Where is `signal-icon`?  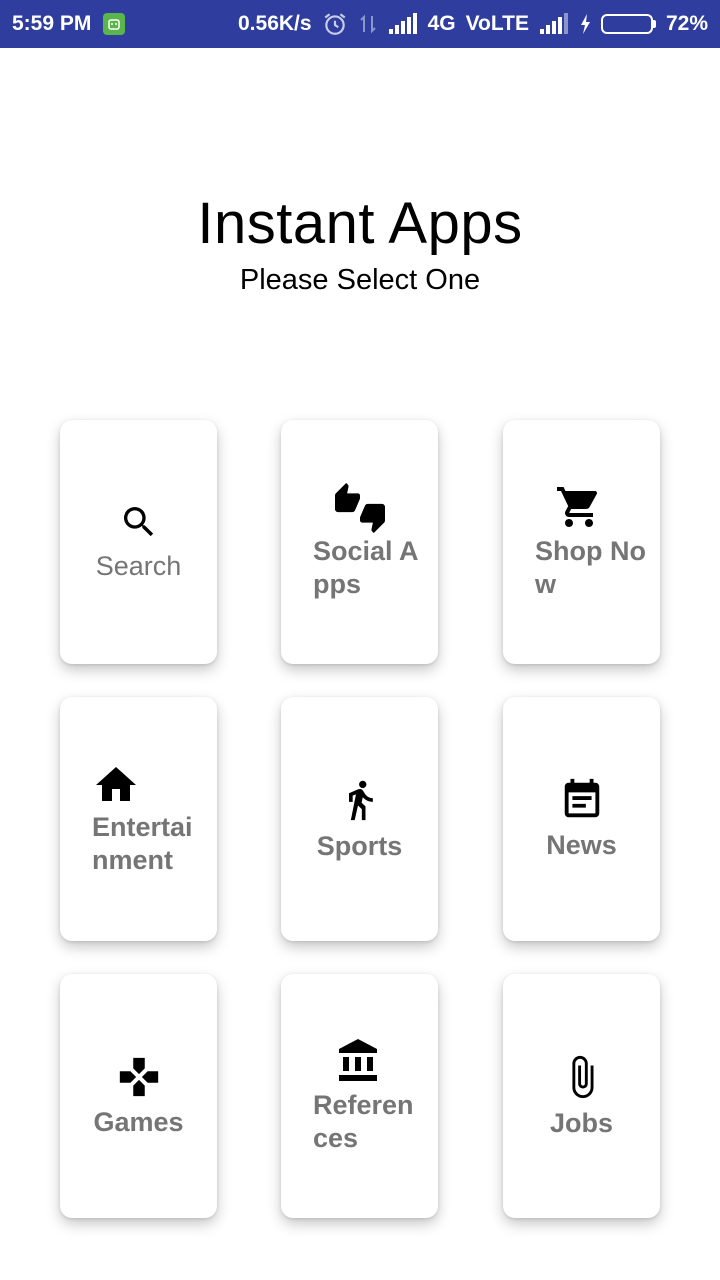
signal-icon is located at coordinates (403, 24).